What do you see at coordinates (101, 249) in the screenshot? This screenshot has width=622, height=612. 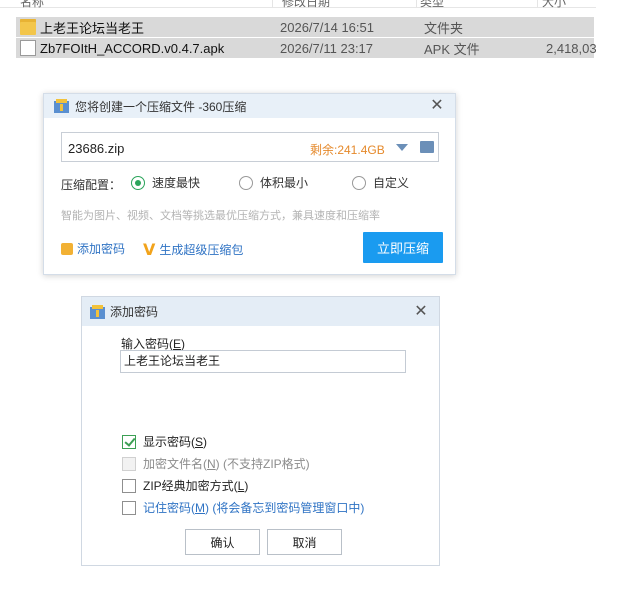 I see `add-password-label: 添加密码` at bounding box center [101, 249].